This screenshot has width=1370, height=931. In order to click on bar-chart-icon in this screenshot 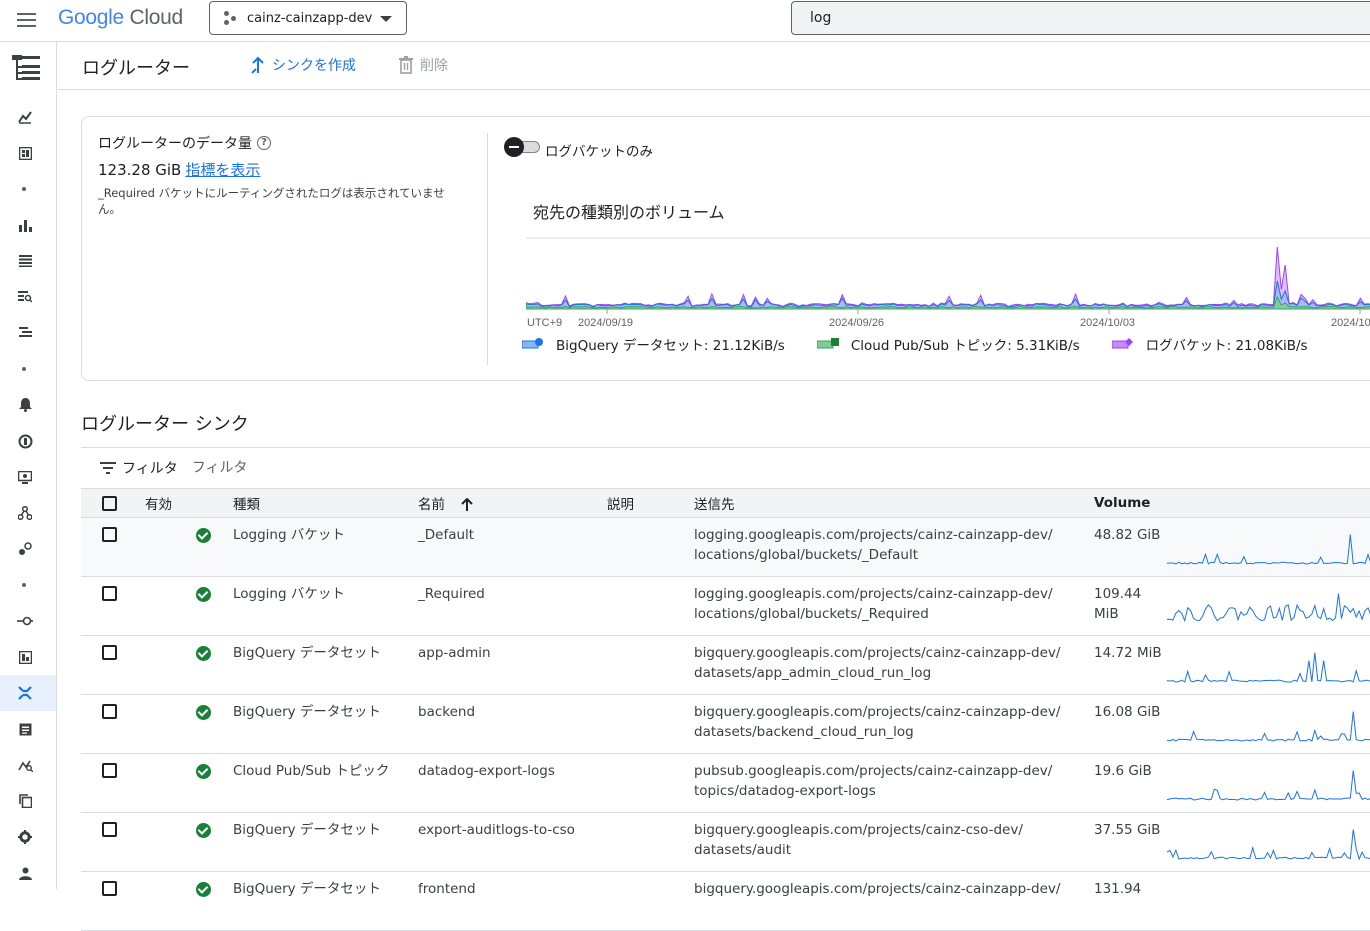, I will do `click(25, 225)`.